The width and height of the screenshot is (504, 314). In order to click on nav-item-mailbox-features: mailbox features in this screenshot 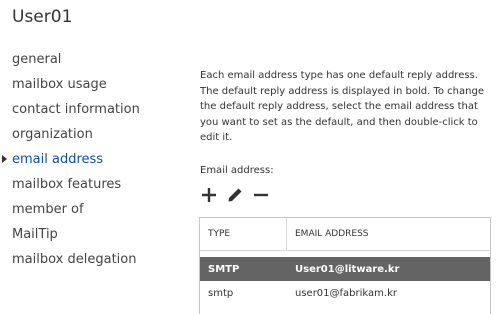, I will do `click(76, 187)`.